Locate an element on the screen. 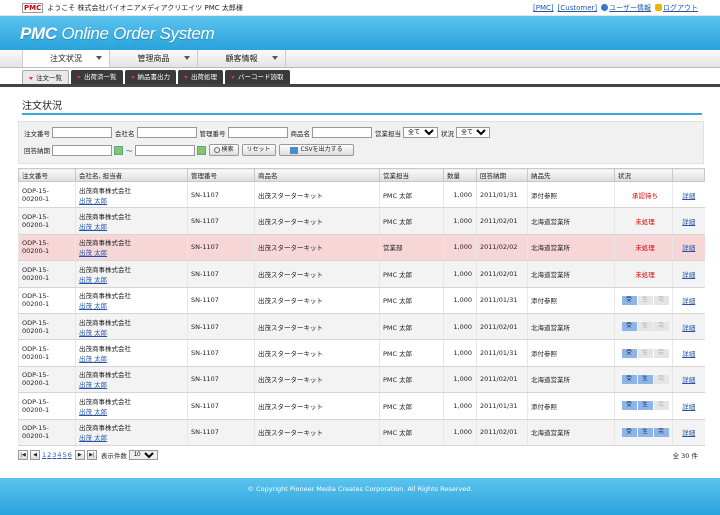 Image resolution: width=720 pixels, height=515 pixels. next-page-button: ▶ is located at coordinates (79, 455).